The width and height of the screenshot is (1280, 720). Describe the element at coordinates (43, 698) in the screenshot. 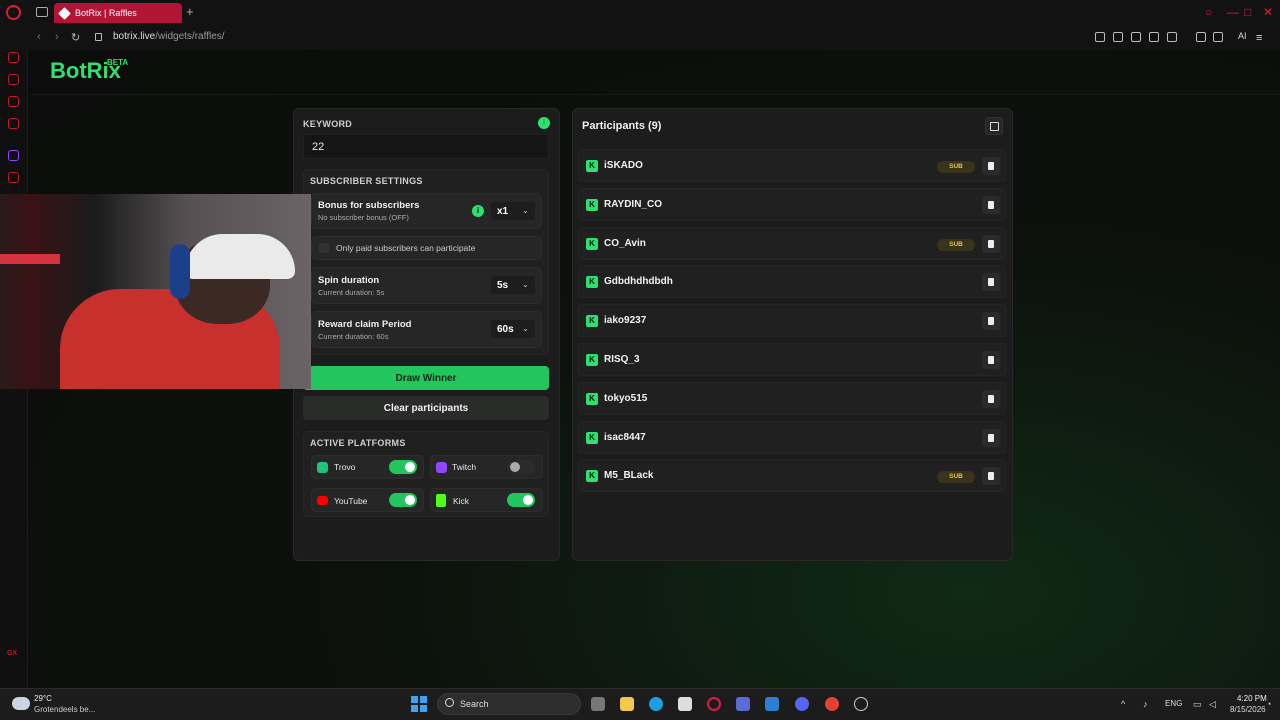

I see `weather-temp: 29°C` at that location.